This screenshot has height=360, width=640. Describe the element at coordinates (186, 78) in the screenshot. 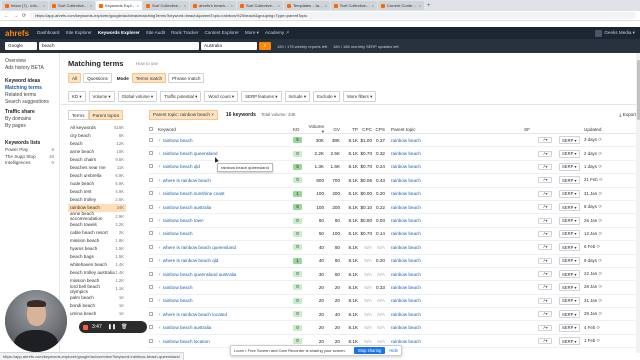

I see `mode-phrase-match: Phrase match` at that location.